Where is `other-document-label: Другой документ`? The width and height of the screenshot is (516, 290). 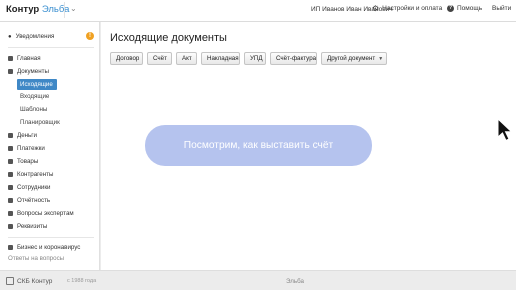
other-document-label: Другой документ is located at coordinates (351, 58).